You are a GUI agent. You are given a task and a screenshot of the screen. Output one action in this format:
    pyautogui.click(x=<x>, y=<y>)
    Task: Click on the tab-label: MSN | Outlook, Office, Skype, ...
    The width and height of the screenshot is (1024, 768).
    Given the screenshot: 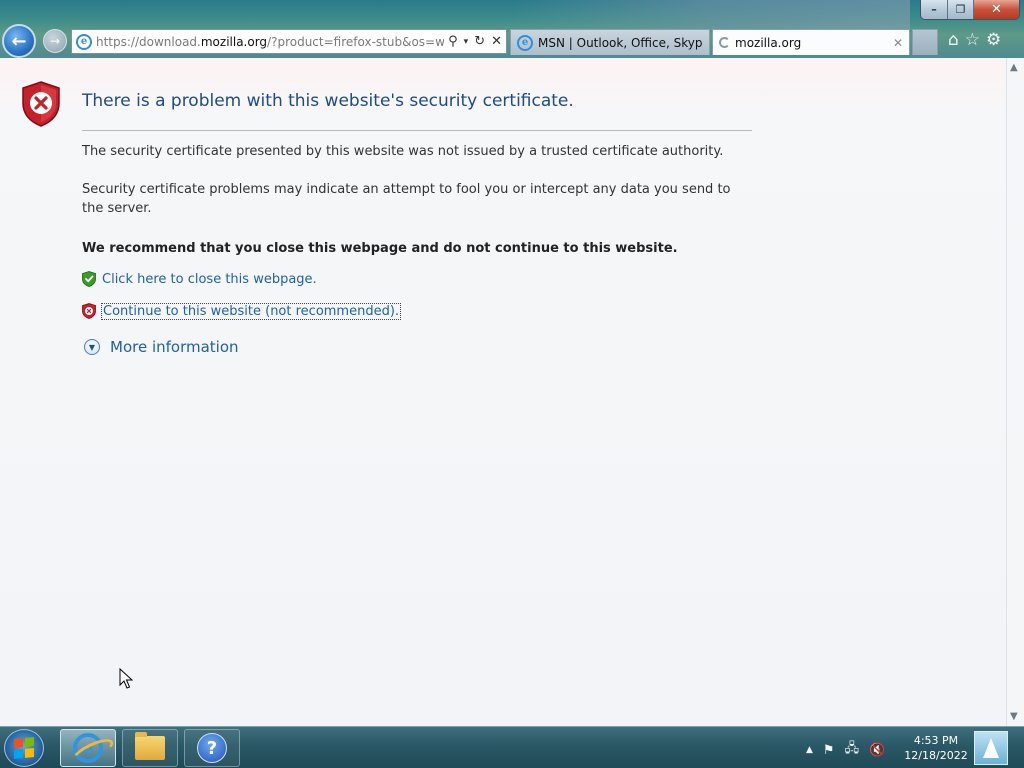 What is the action you would take?
    pyautogui.click(x=620, y=42)
    